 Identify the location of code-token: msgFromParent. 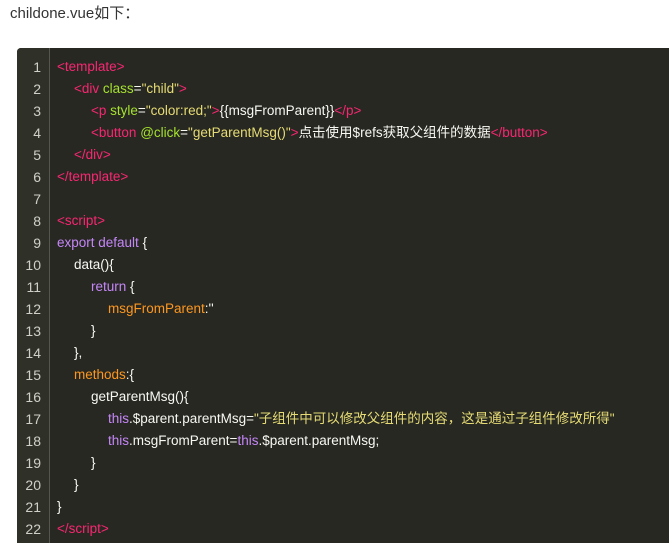
(156, 308).